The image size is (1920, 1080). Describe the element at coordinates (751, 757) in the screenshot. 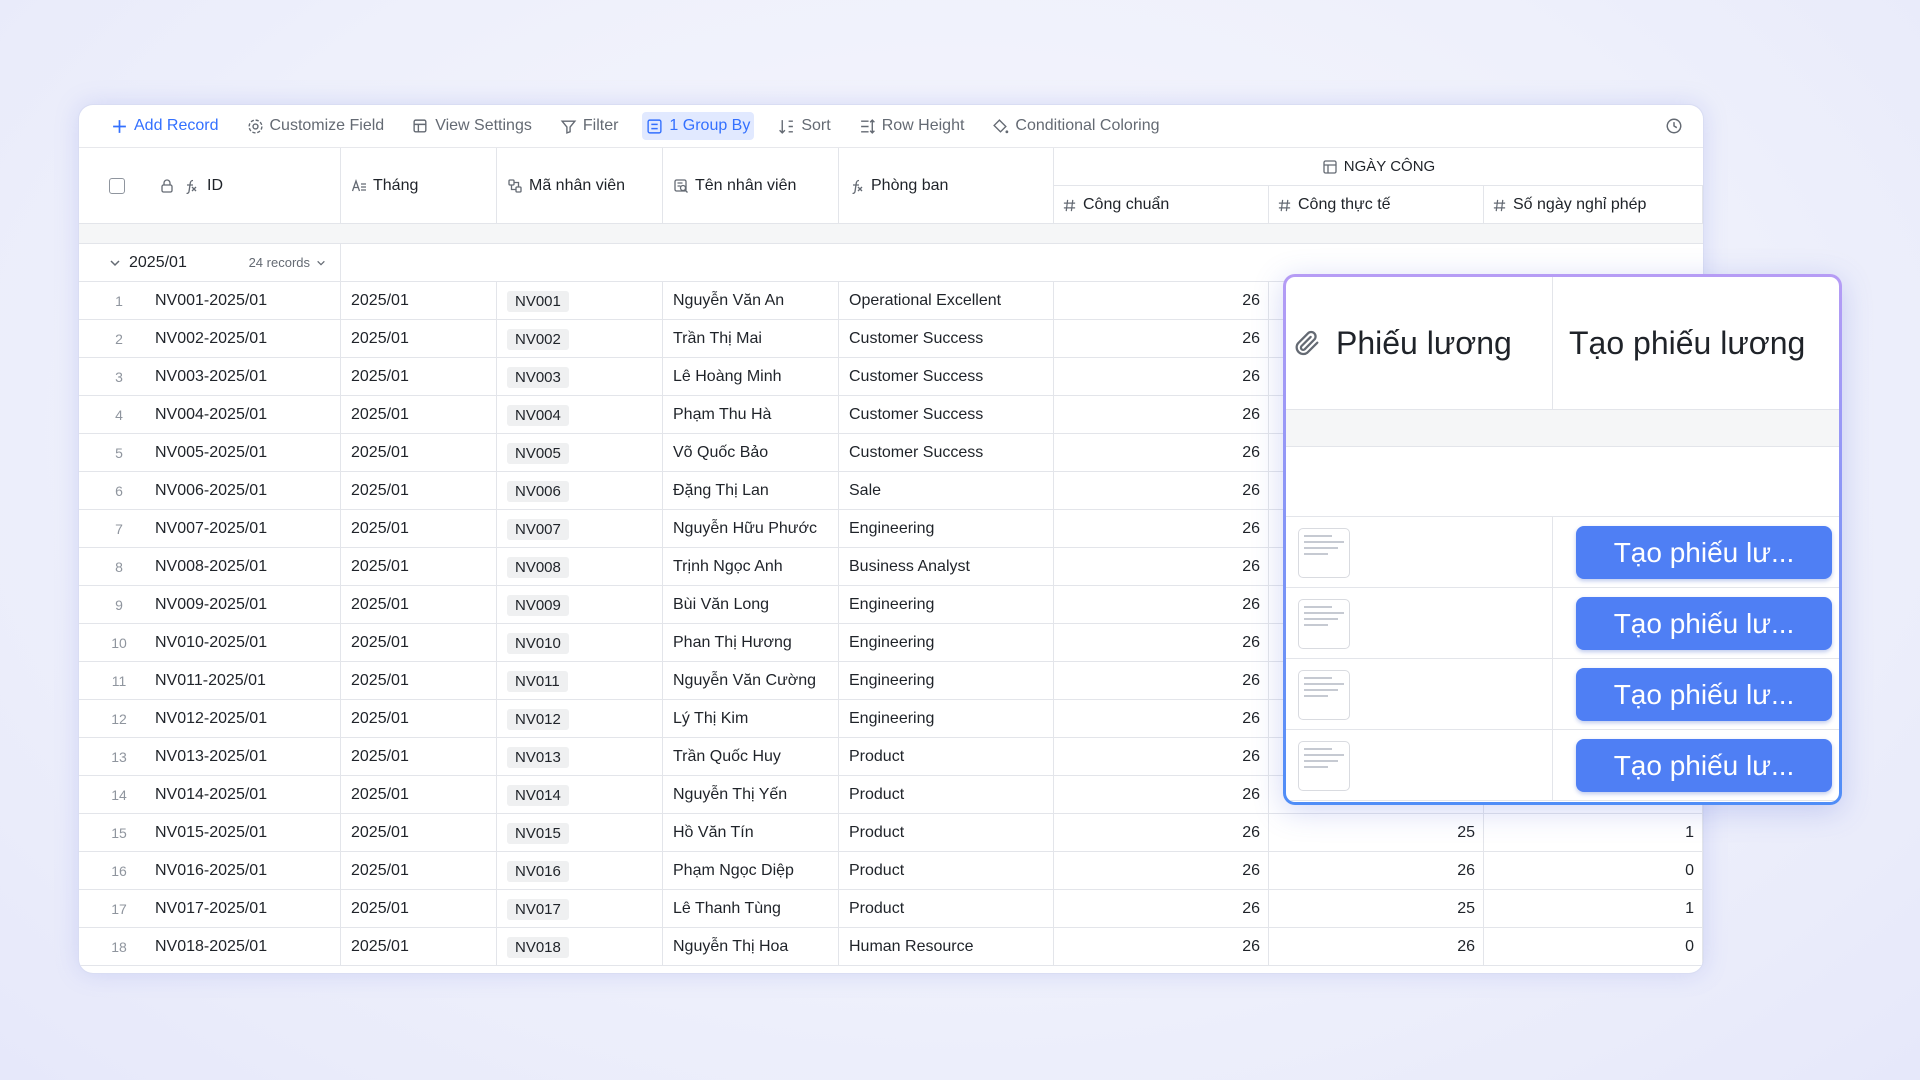

I see `cell-ten-nhan-vien: Trần Quốc Huy` at that location.